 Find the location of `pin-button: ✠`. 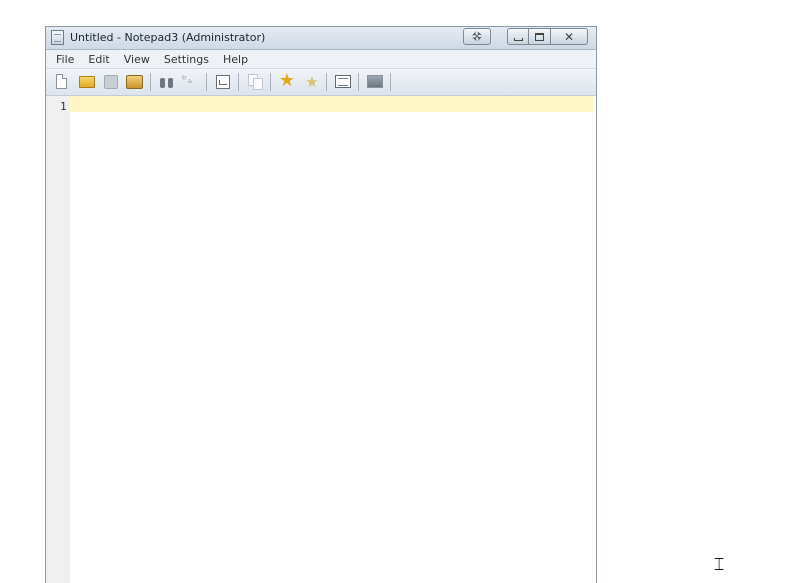

pin-button: ✠ is located at coordinates (477, 36).